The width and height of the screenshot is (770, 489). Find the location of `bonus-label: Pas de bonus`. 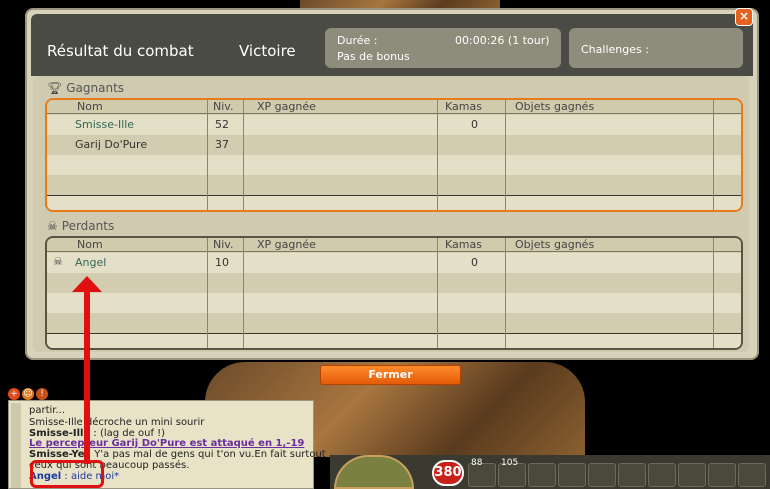

bonus-label: Pas de bonus is located at coordinates (373, 56).